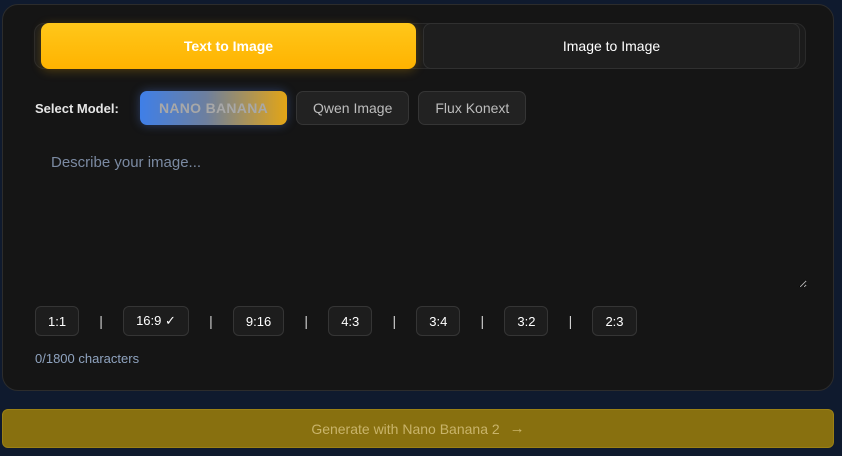  Describe the element at coordinates (77, 108) in the screenshot. I see `model-label: Select Model:` at that location.